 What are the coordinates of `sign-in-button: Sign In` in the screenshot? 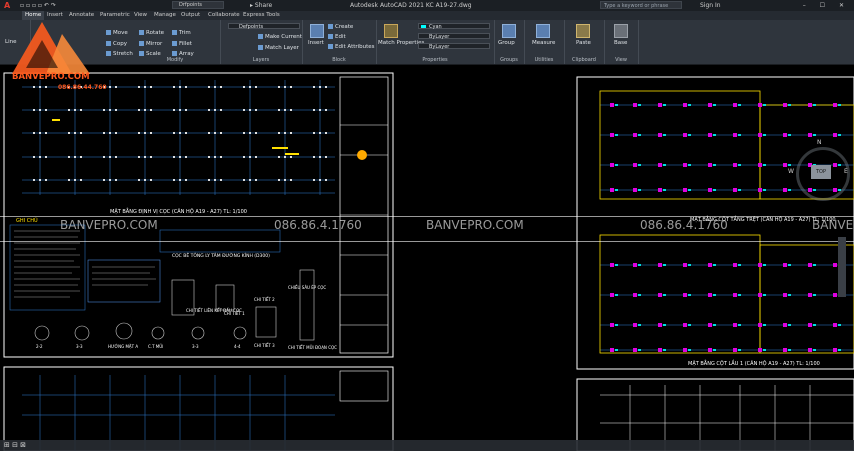 It's located at (710, 5).